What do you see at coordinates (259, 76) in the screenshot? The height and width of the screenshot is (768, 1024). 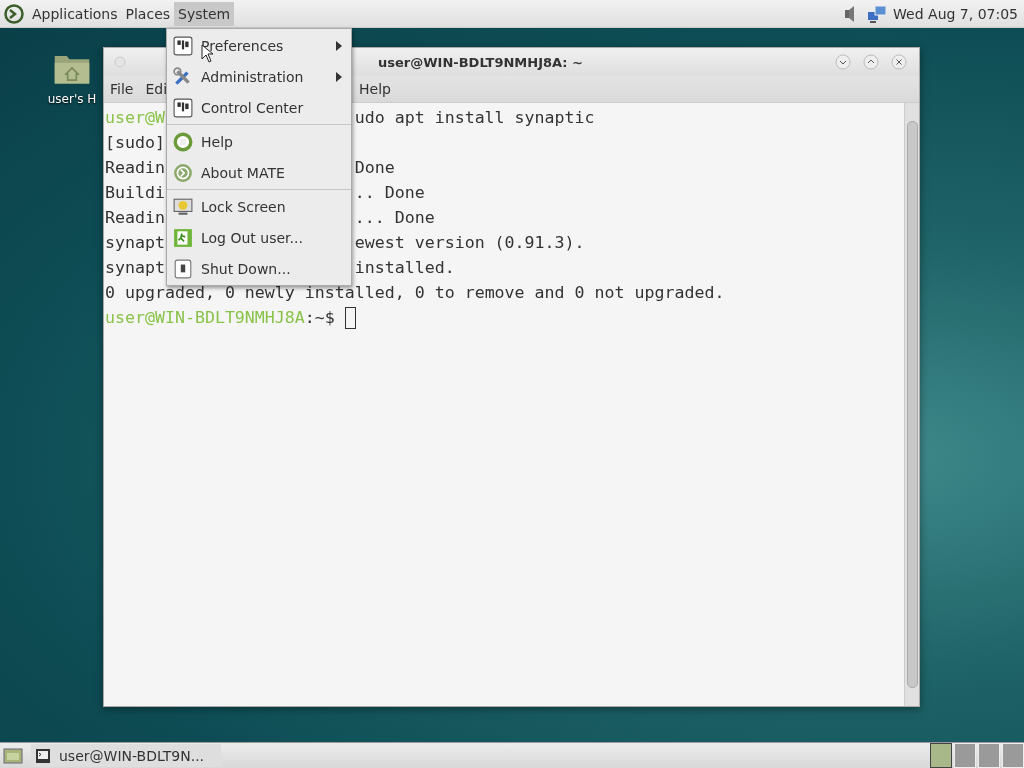 I see `menu-item: Administration` at bounding box center [259, 76].